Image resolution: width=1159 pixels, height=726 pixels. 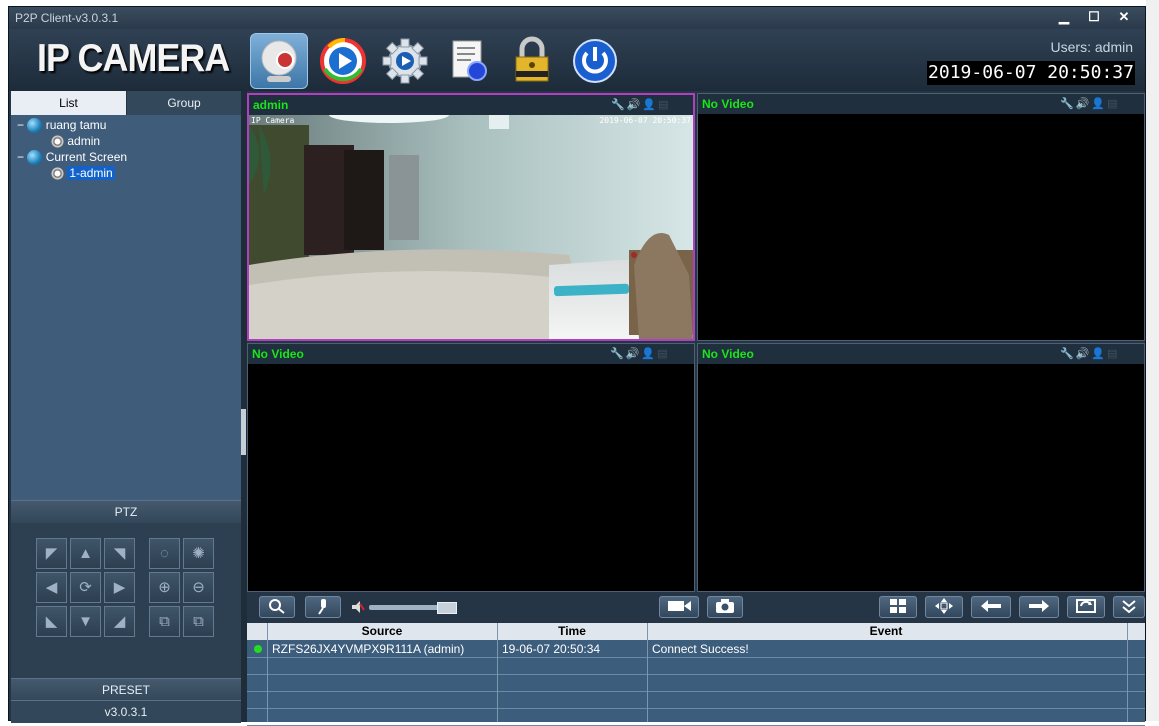 I want to click on playback-icon, so click(x=343, y=60).